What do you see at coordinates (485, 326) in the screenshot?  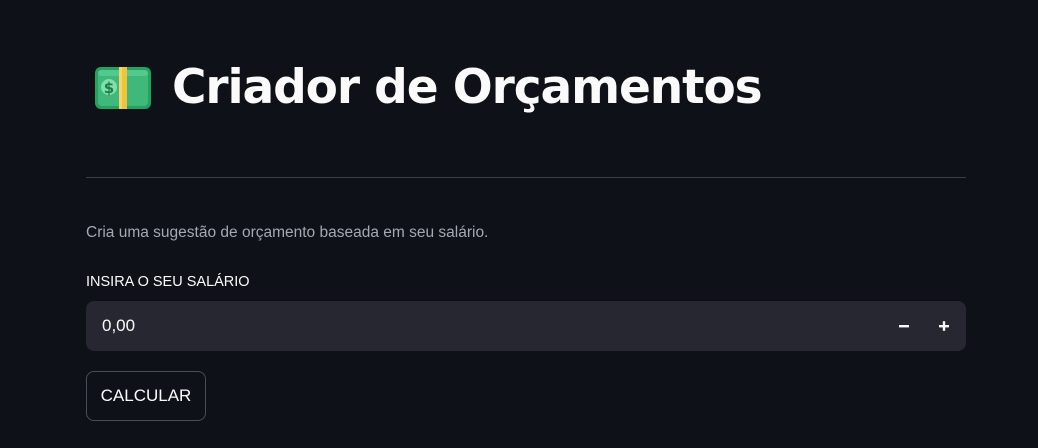 I see `salary-input` at bounding box center [485, 326].